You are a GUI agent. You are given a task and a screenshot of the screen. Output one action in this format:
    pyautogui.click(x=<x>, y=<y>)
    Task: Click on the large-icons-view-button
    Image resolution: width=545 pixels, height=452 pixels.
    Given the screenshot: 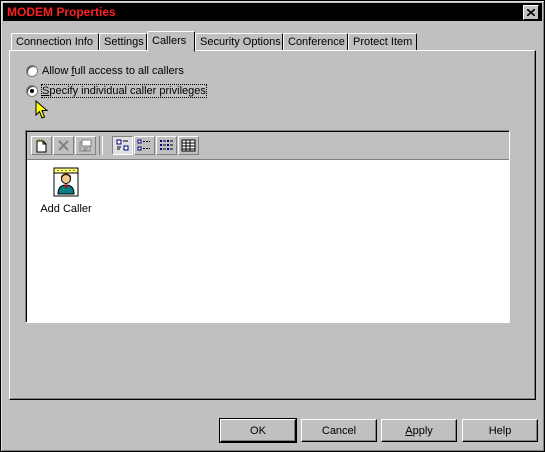 What is the action you would take?
    pyautogui.click(x=122, y=145)
    